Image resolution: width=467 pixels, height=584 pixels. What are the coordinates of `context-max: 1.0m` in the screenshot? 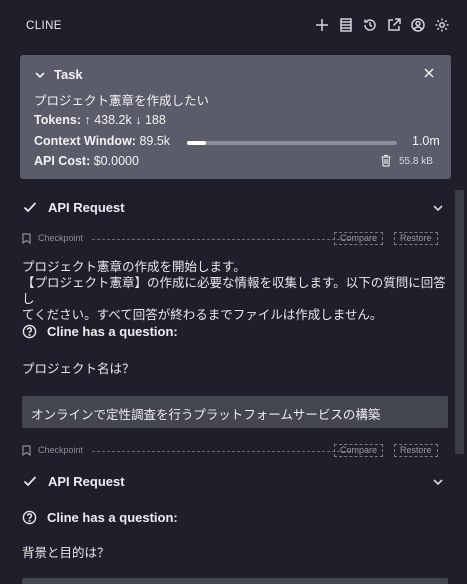 It's located at (426, 141).